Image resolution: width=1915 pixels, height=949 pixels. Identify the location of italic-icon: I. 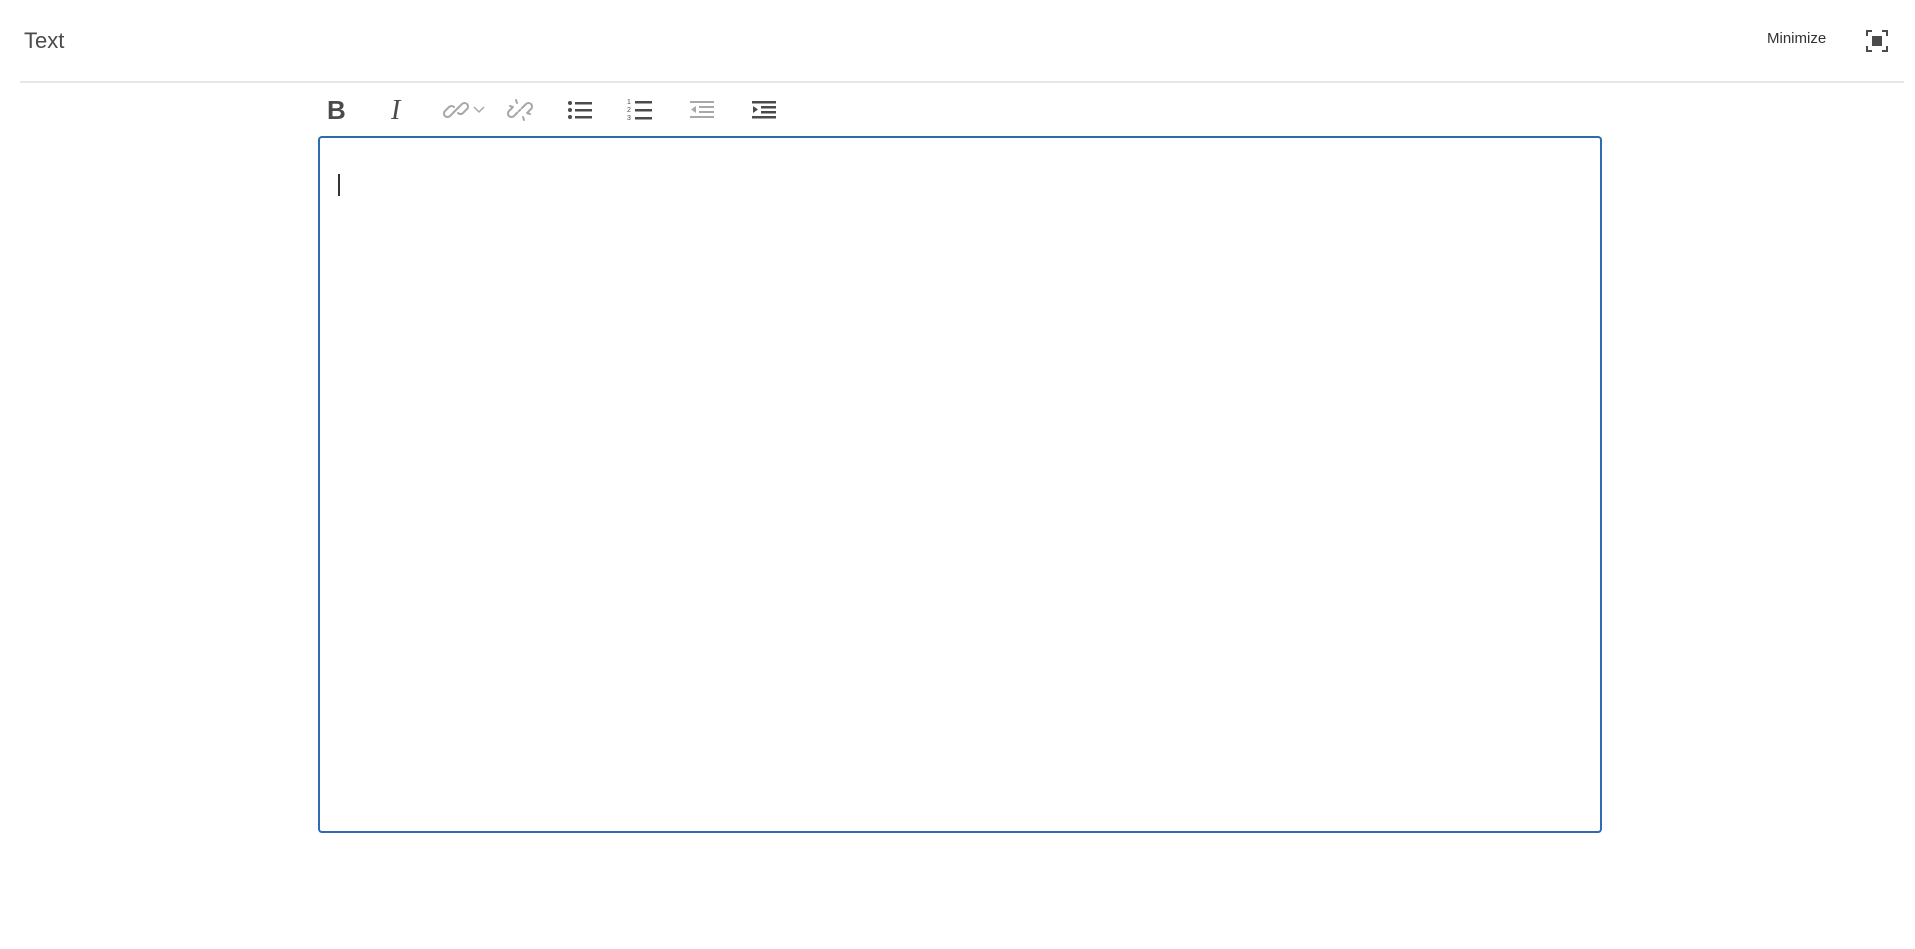
(398, 110).